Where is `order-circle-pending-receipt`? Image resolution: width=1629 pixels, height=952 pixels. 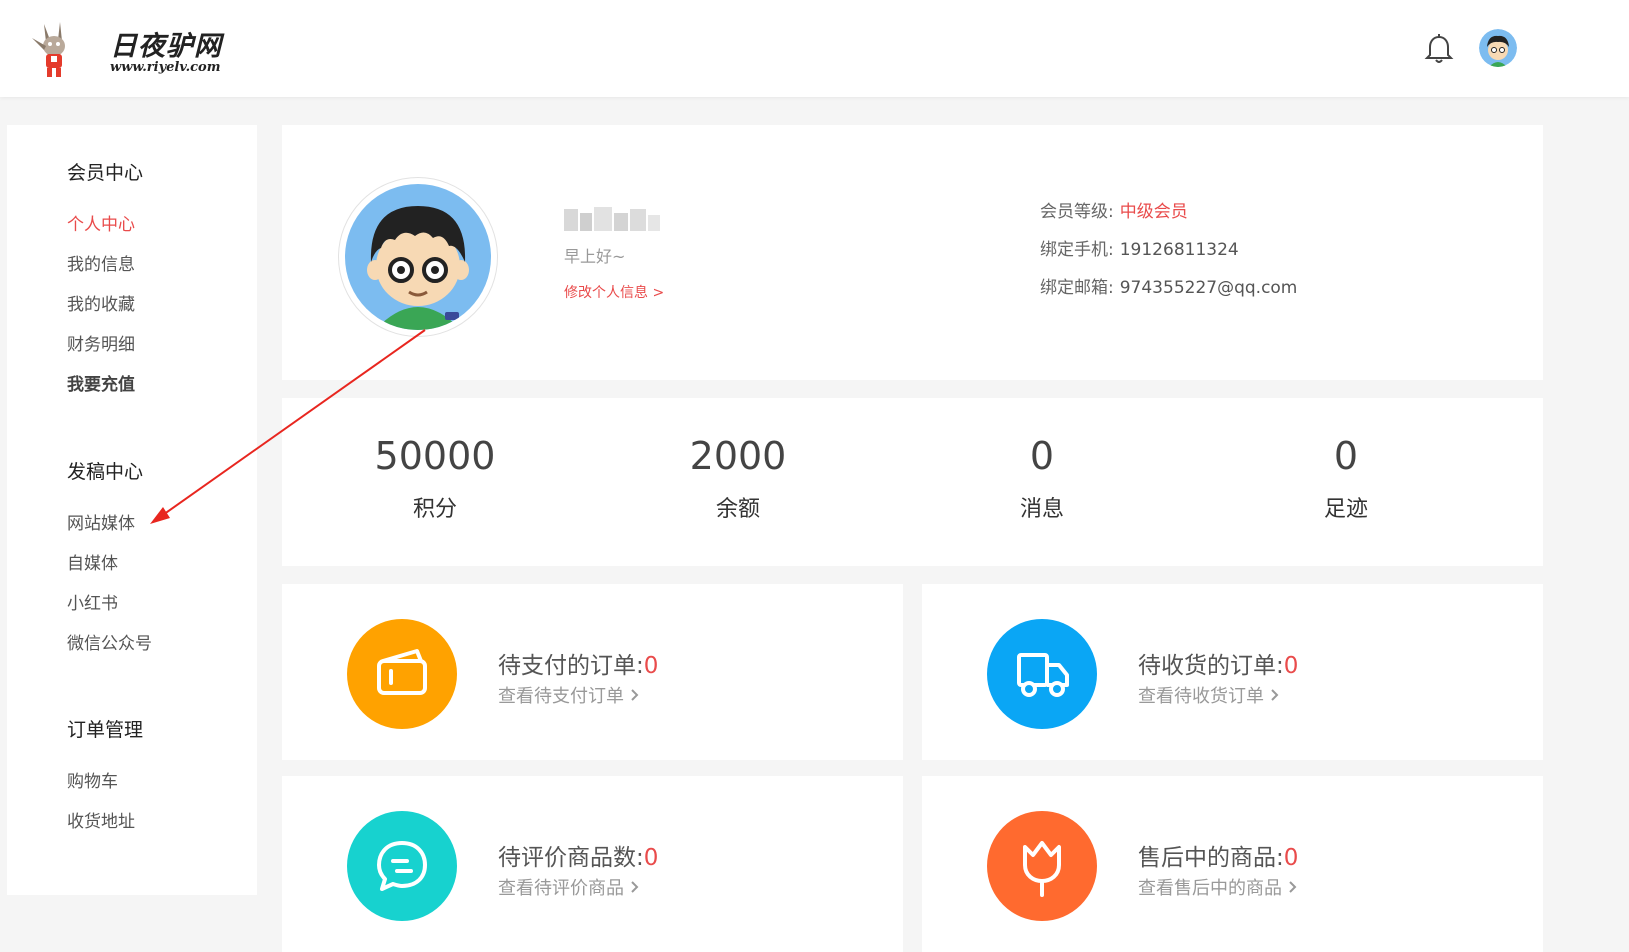
order-circle-pending-receipt is located at coordinates (1042, 674).